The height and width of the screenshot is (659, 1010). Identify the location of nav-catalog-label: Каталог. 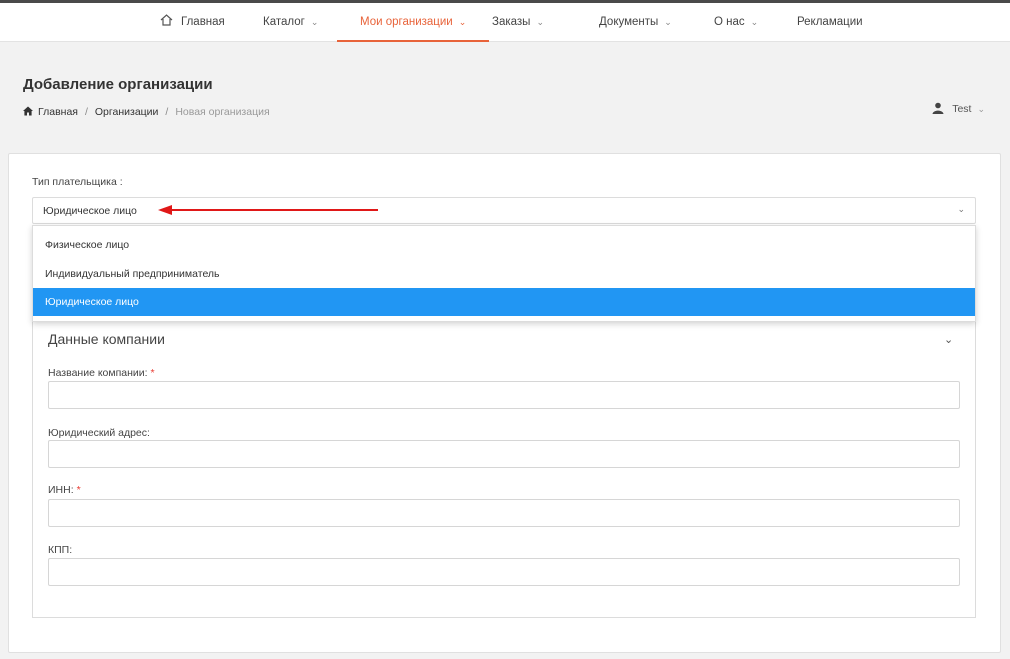
(284, 22).